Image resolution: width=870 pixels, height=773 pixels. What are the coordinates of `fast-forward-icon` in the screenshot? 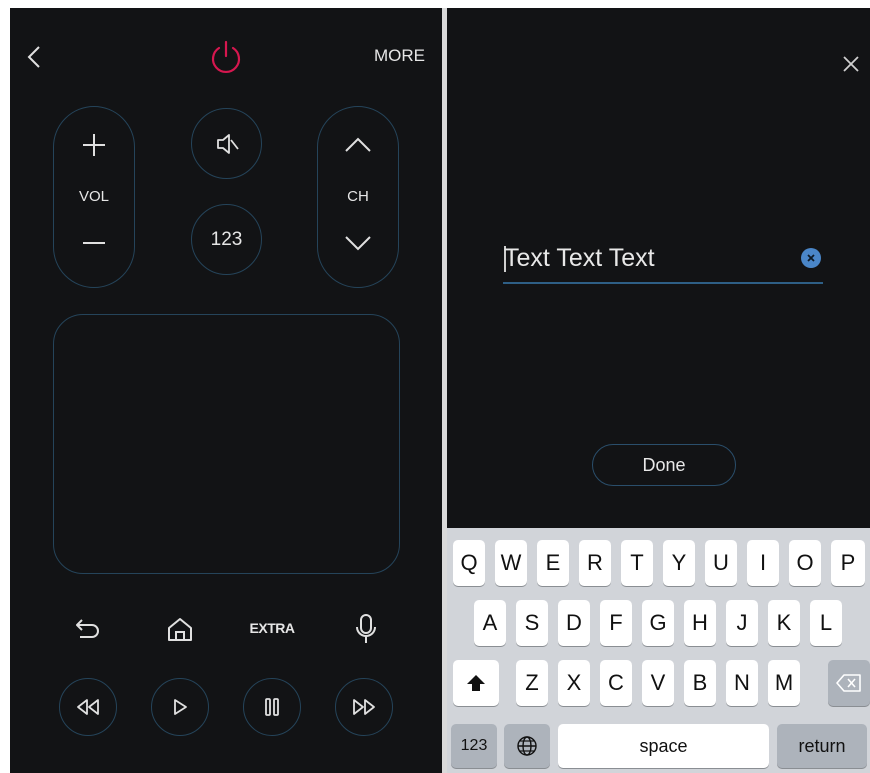 It's located at (364, 707).